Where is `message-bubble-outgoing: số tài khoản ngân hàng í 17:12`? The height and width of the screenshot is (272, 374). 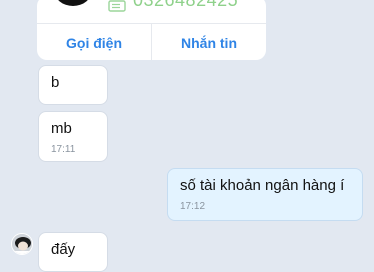 message-bubble-outgoing: số tài khoản ngân hàng í 17:12 is located at coordinates (265, 194).